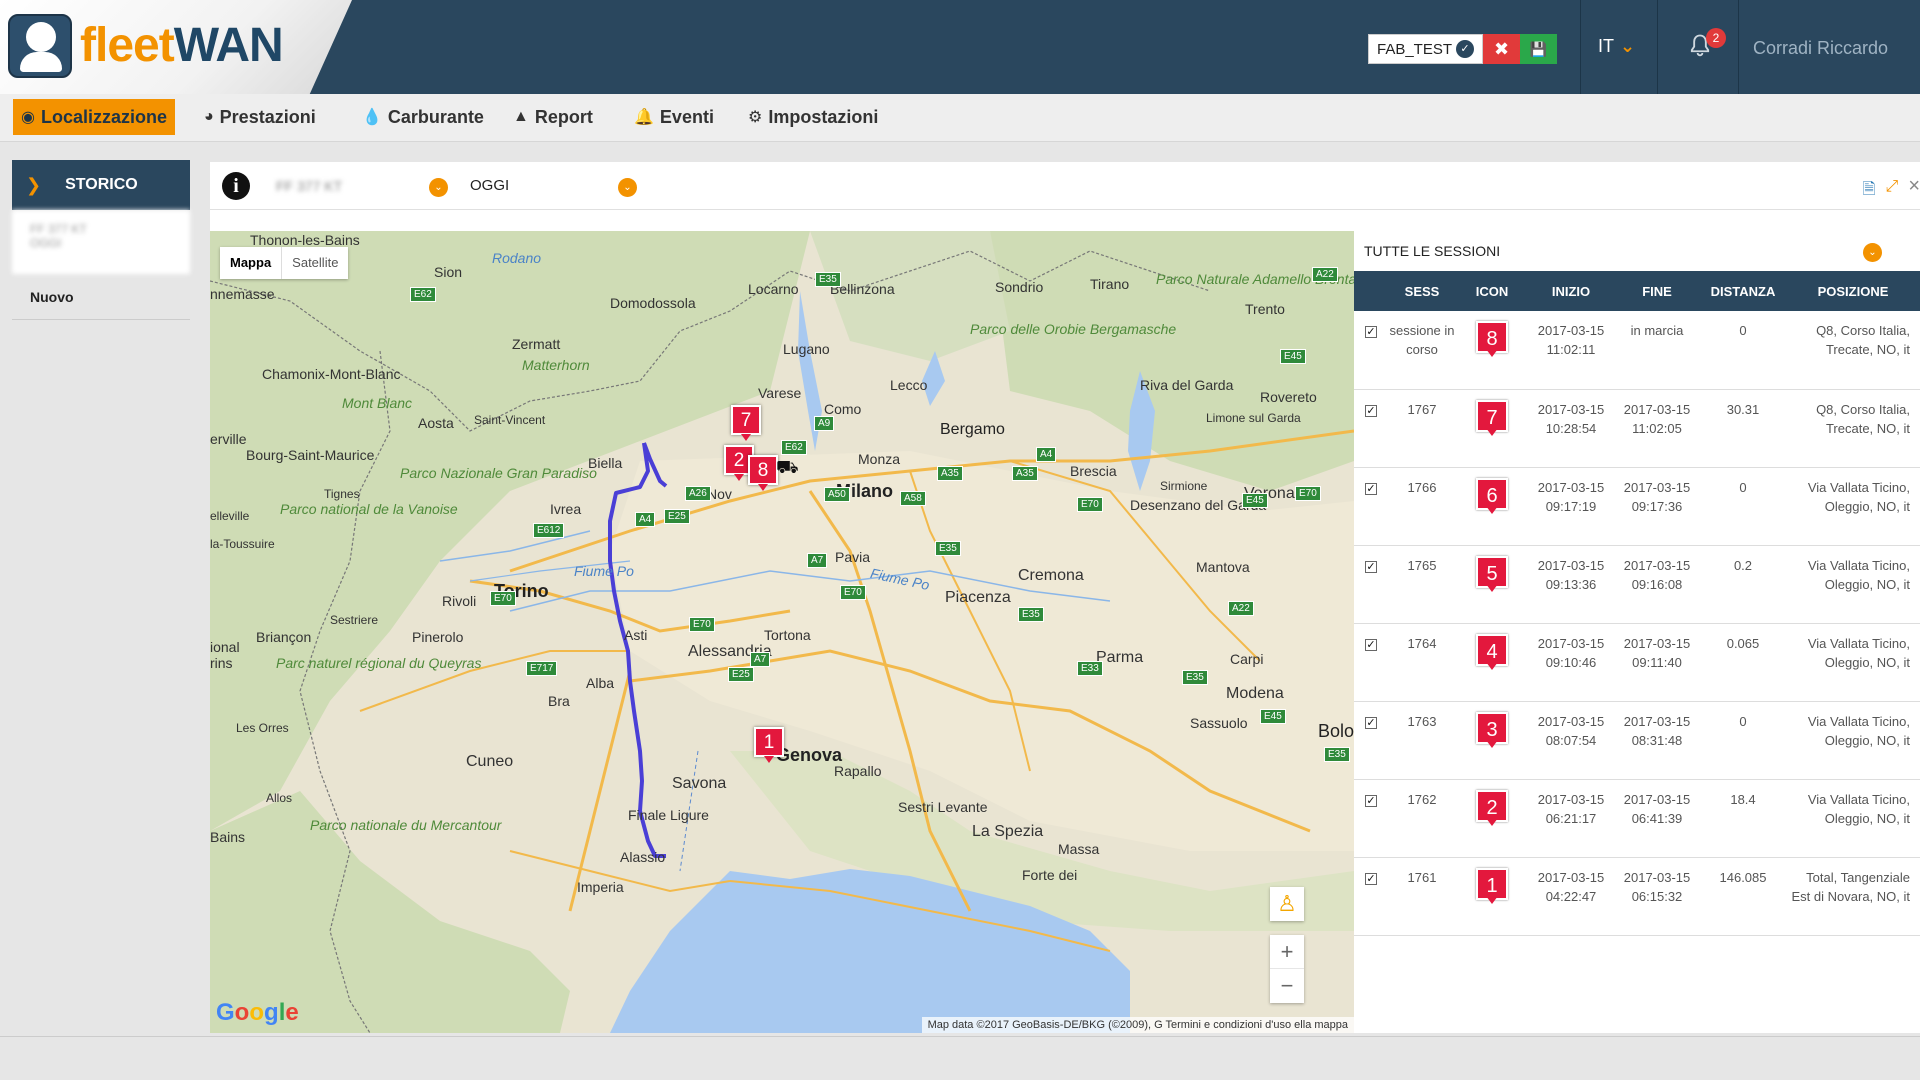 The width and height of the screenshot is (1920, 1080). Describe the element at coordinates (1223, 567) in the screenshot. I see `map-label: Mantova` at that location.